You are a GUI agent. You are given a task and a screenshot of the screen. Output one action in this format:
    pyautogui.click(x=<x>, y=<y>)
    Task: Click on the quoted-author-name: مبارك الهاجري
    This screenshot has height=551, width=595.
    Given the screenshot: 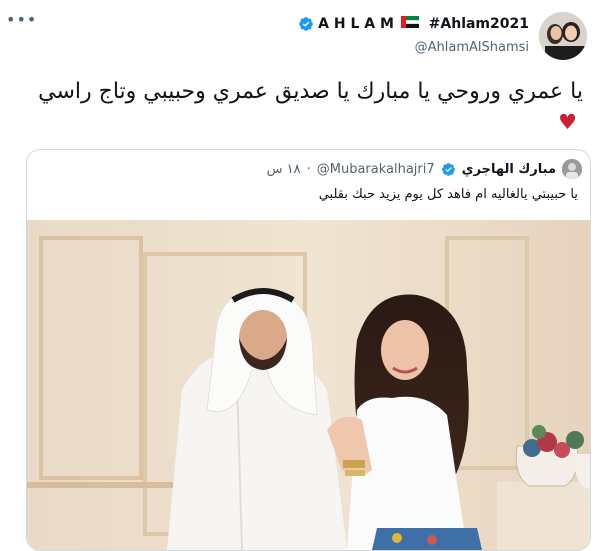 What is the action you would take?
    pyautogui.click(x=509, y=169)
    